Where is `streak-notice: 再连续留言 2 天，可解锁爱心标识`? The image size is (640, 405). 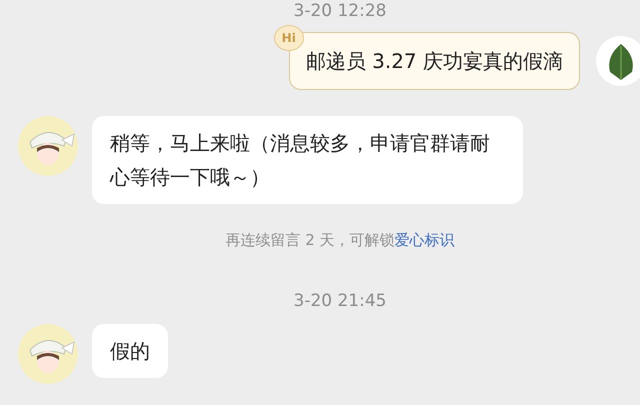
streak-notice: 再连续留言 2 天，可解锁爱心标识 is located at coordinates (340, 240).